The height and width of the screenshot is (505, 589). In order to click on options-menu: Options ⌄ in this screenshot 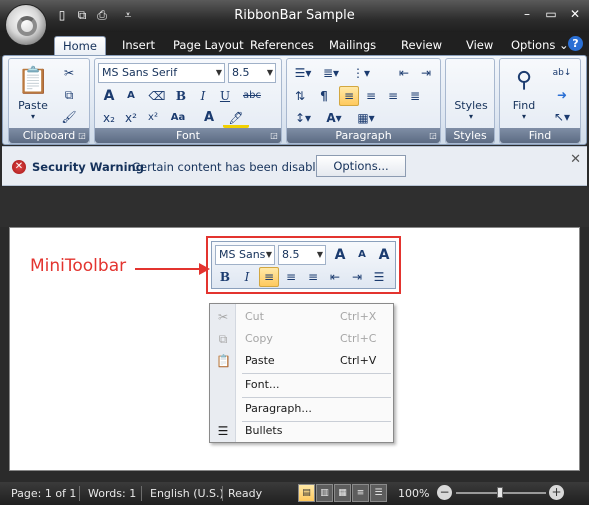, I will do `click(540, 46)`.